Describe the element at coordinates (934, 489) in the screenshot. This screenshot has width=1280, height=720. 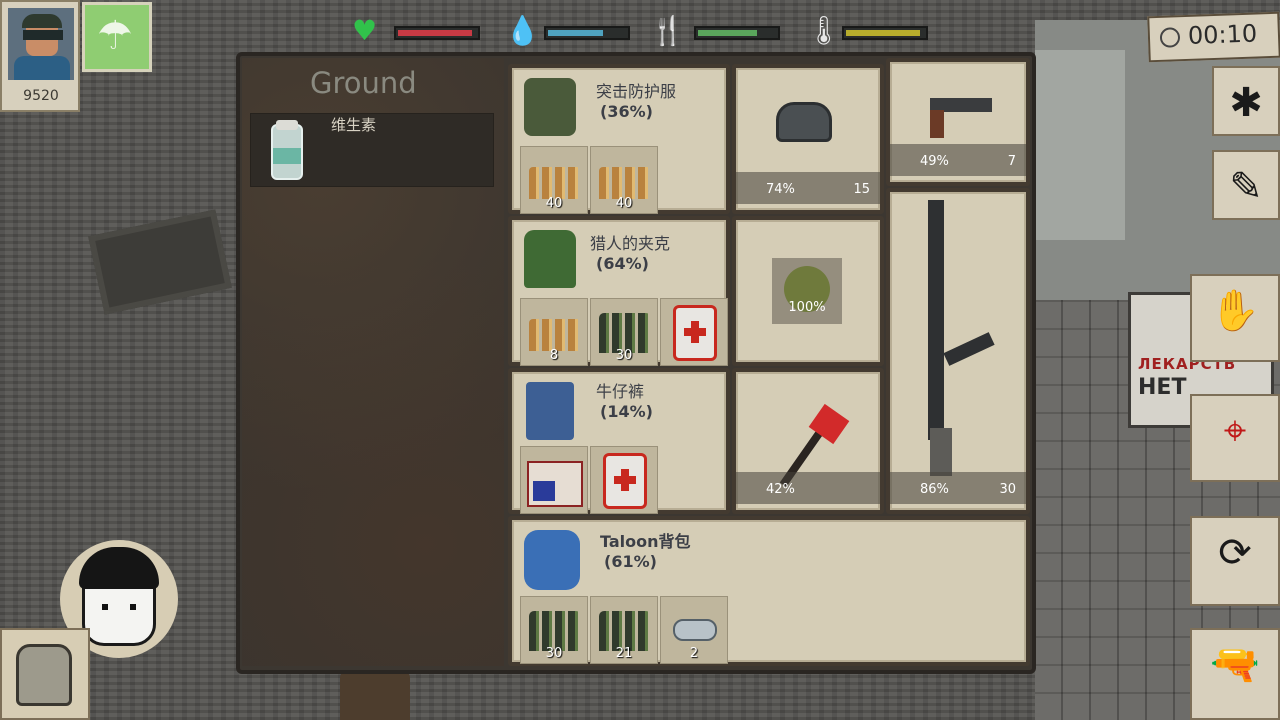
I see `rifle-durability: 86%` at that location.